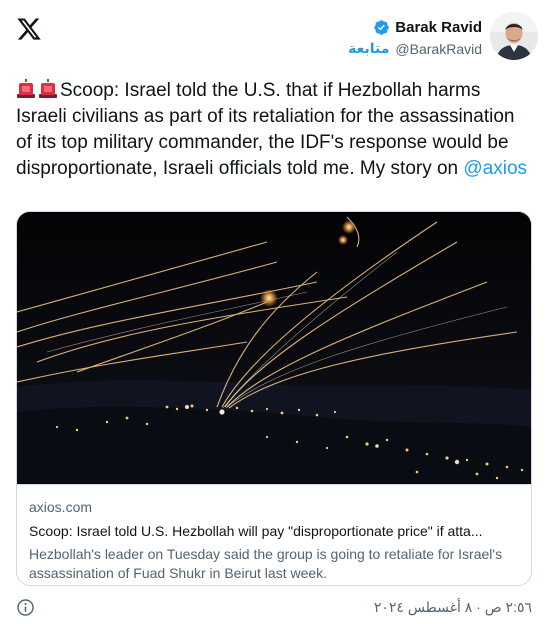 This screenshot has width=552, height=624. Describe the element at coordinates (381, 27) in the screenshot. I see `verified-badge-icon` at that location.